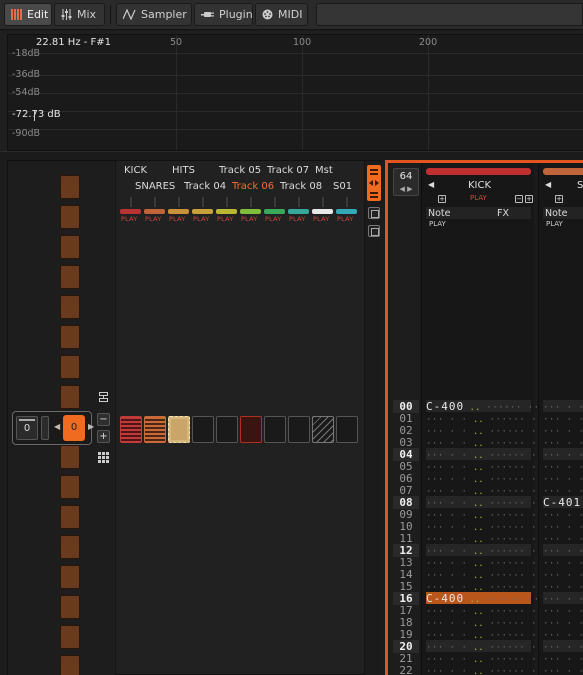 Image resolution: width=583 pixels, height=675 pixels. I want to click on track-name-track05: Track 05, so click(240, 170).